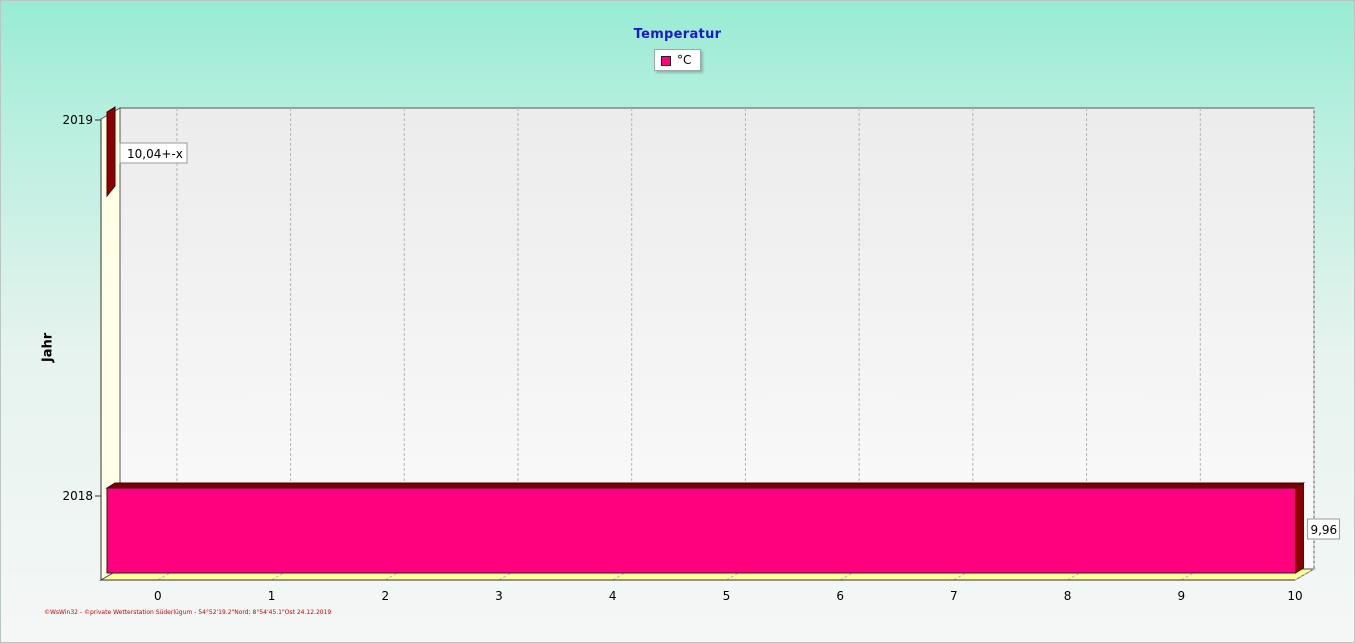  I want to click on data-label-2018: 9,96, so click(1323, 530).